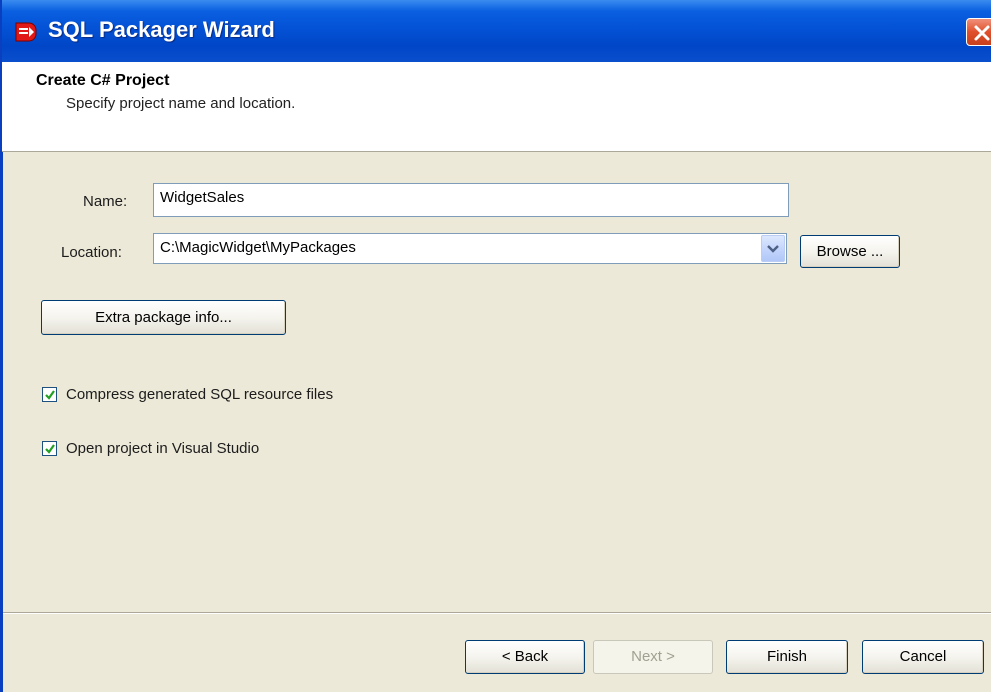  I want to click on open-visual-studio-checkbox, so click(49, 448).